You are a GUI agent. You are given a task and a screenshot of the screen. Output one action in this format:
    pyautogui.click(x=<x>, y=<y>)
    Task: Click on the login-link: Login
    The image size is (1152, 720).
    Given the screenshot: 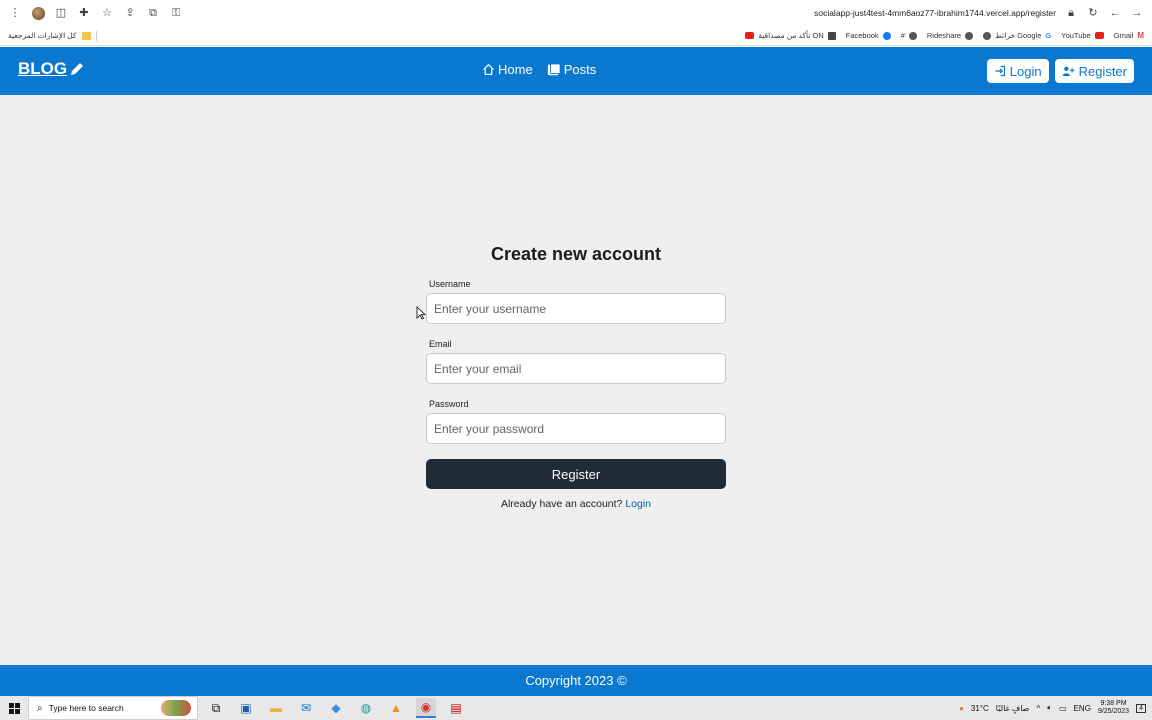 What is the action you would take?
    pyautogui.click(x=638, y=504)
    